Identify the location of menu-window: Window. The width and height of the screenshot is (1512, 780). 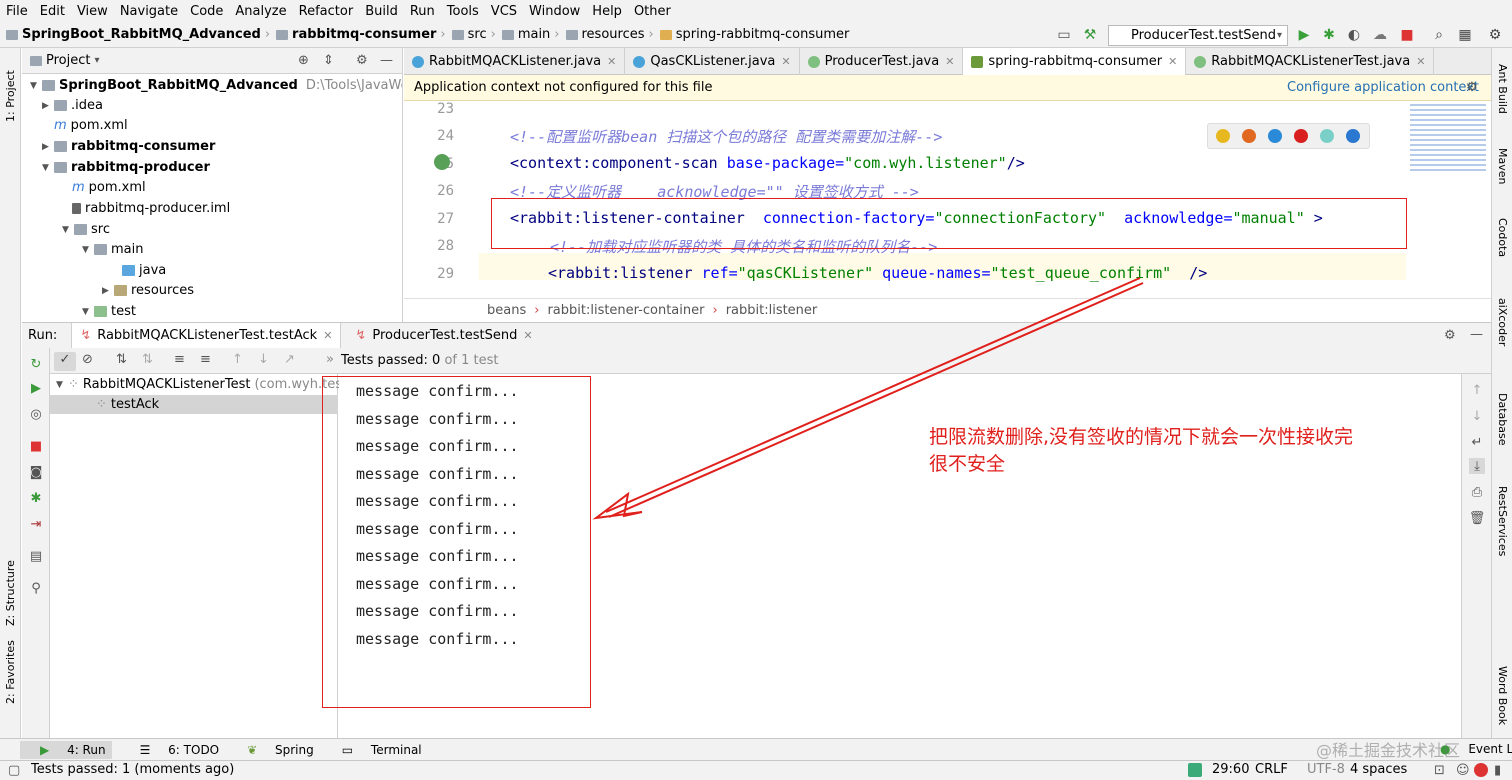
(554, 11).